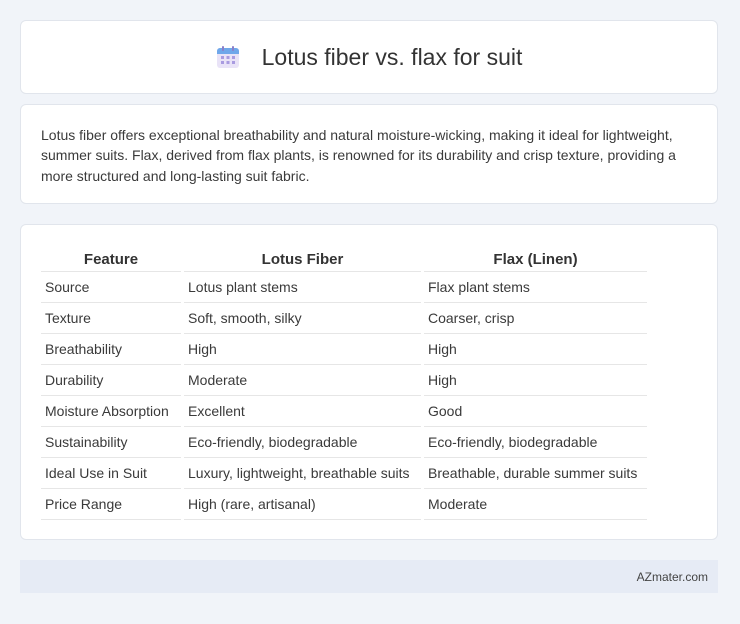 This screenshot has height=624, width=740. I want to click on page-title: Lotus fiber vs. flax for suit, so click(392, 56).